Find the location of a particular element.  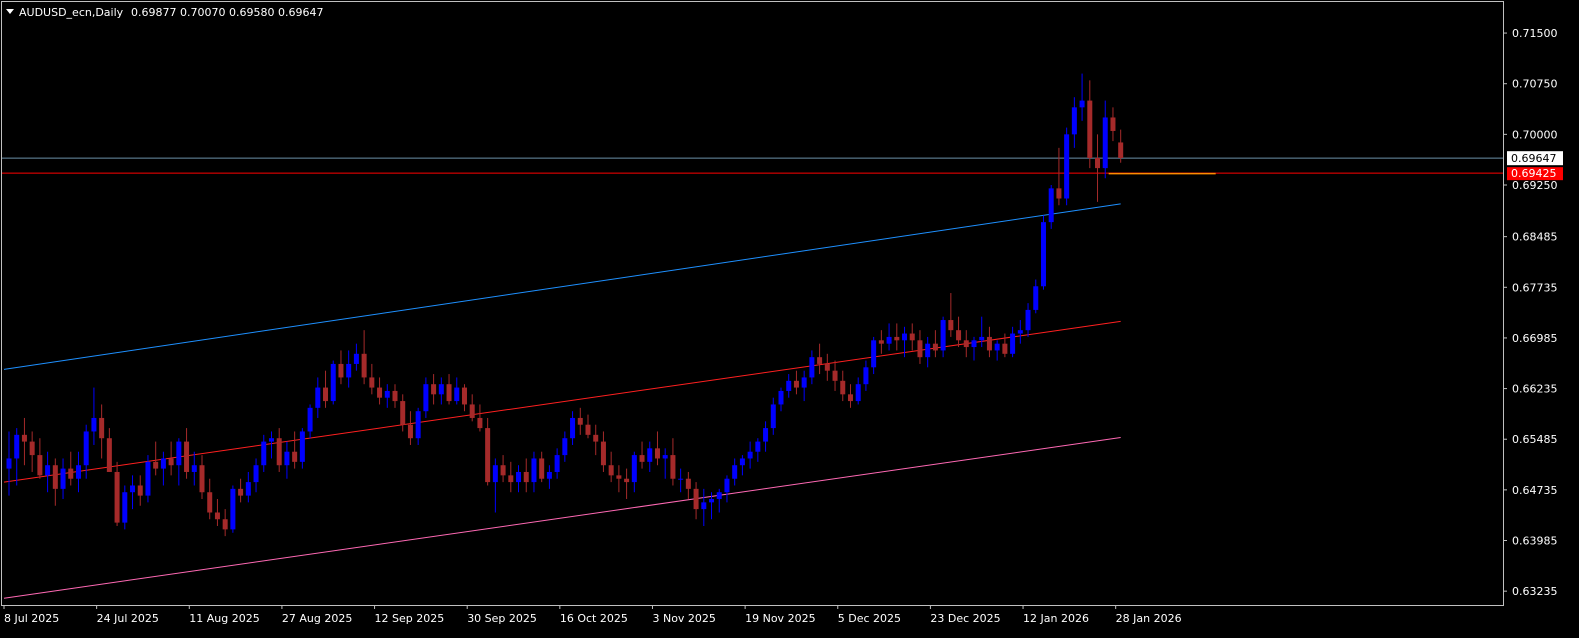

x-tick-label: 24 Jul 2025 is located at coordinates (128, 618).